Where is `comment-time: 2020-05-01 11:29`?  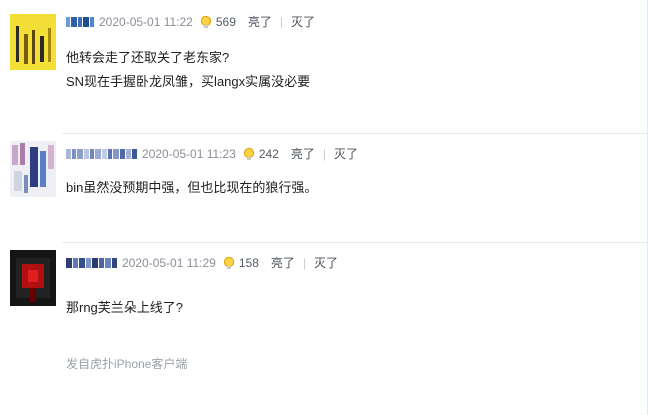 comment-time: 2020-05-01 11:29 is located at coordinates (169, 263).